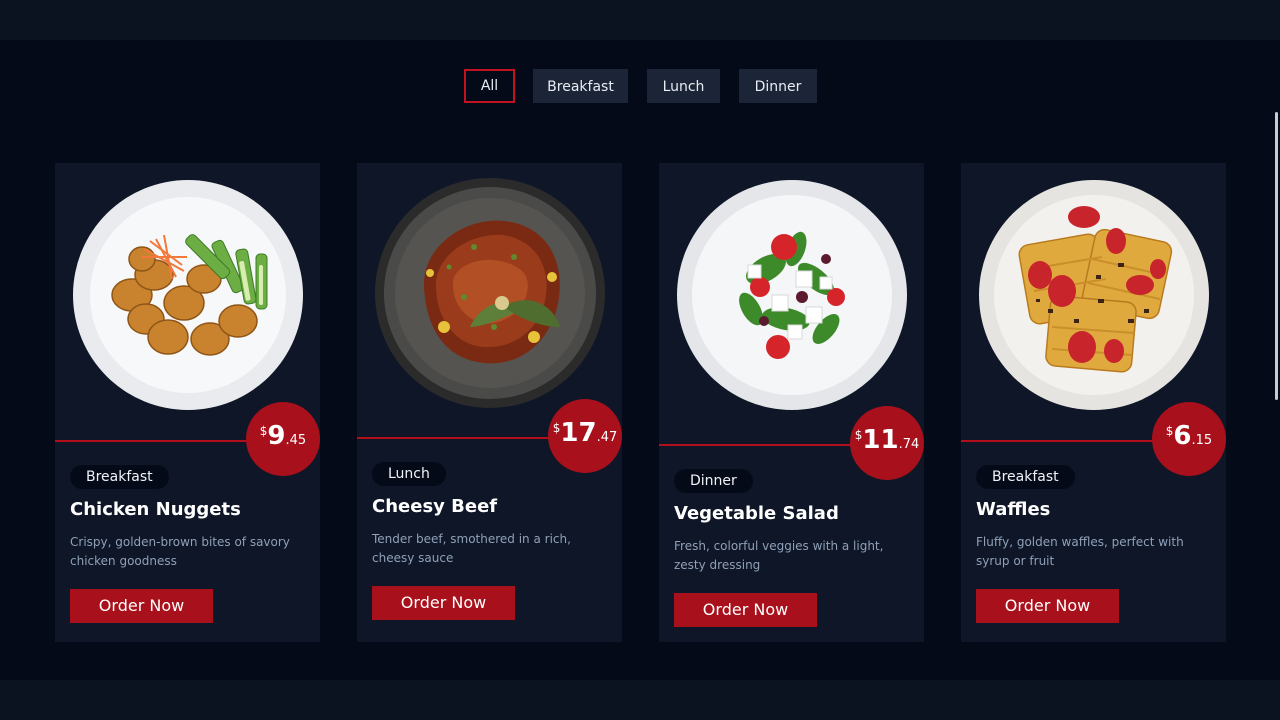  I want to click on filter-dinner: Dinner, so click(778, 86).